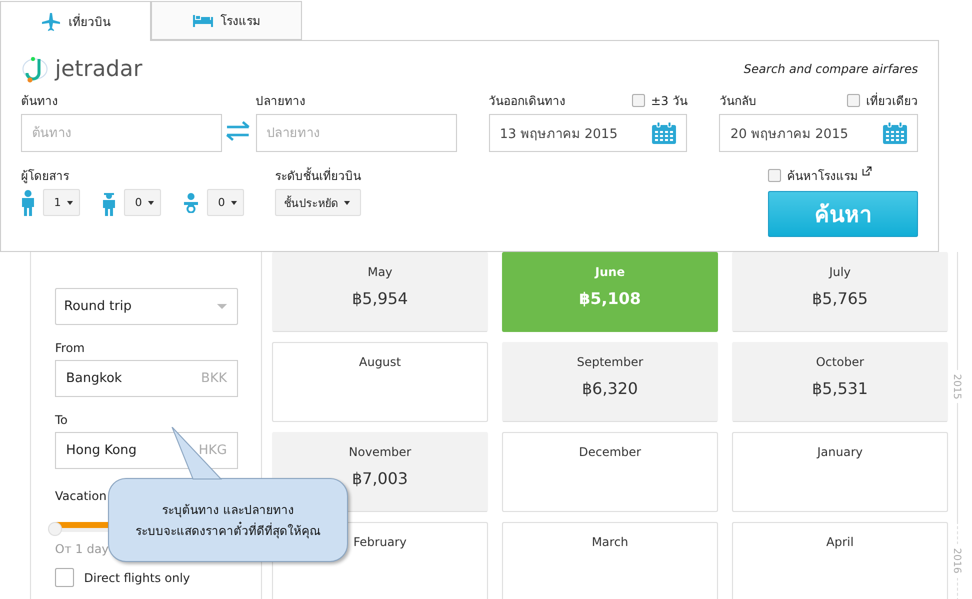 The height and width of the screenshot is (599, 972). What do you see at coordinates (380, 382) in the screenshot?
I see `month-card: August` at bounding box center [380, 382].